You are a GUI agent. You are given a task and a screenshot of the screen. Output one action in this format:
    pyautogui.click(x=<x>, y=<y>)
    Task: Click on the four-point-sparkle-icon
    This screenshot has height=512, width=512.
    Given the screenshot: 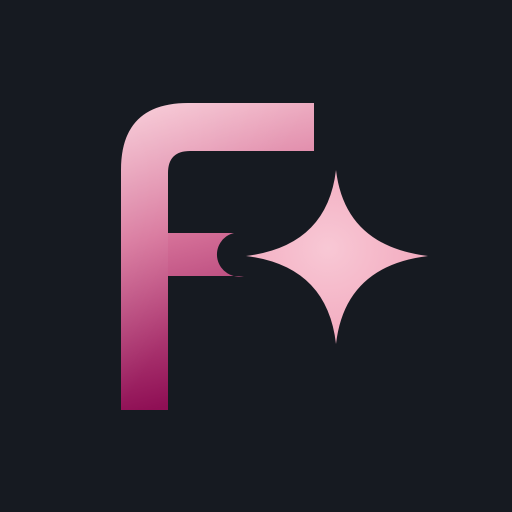 What is the action you would take?
    pyautogui.click(x=337, y=257)
    